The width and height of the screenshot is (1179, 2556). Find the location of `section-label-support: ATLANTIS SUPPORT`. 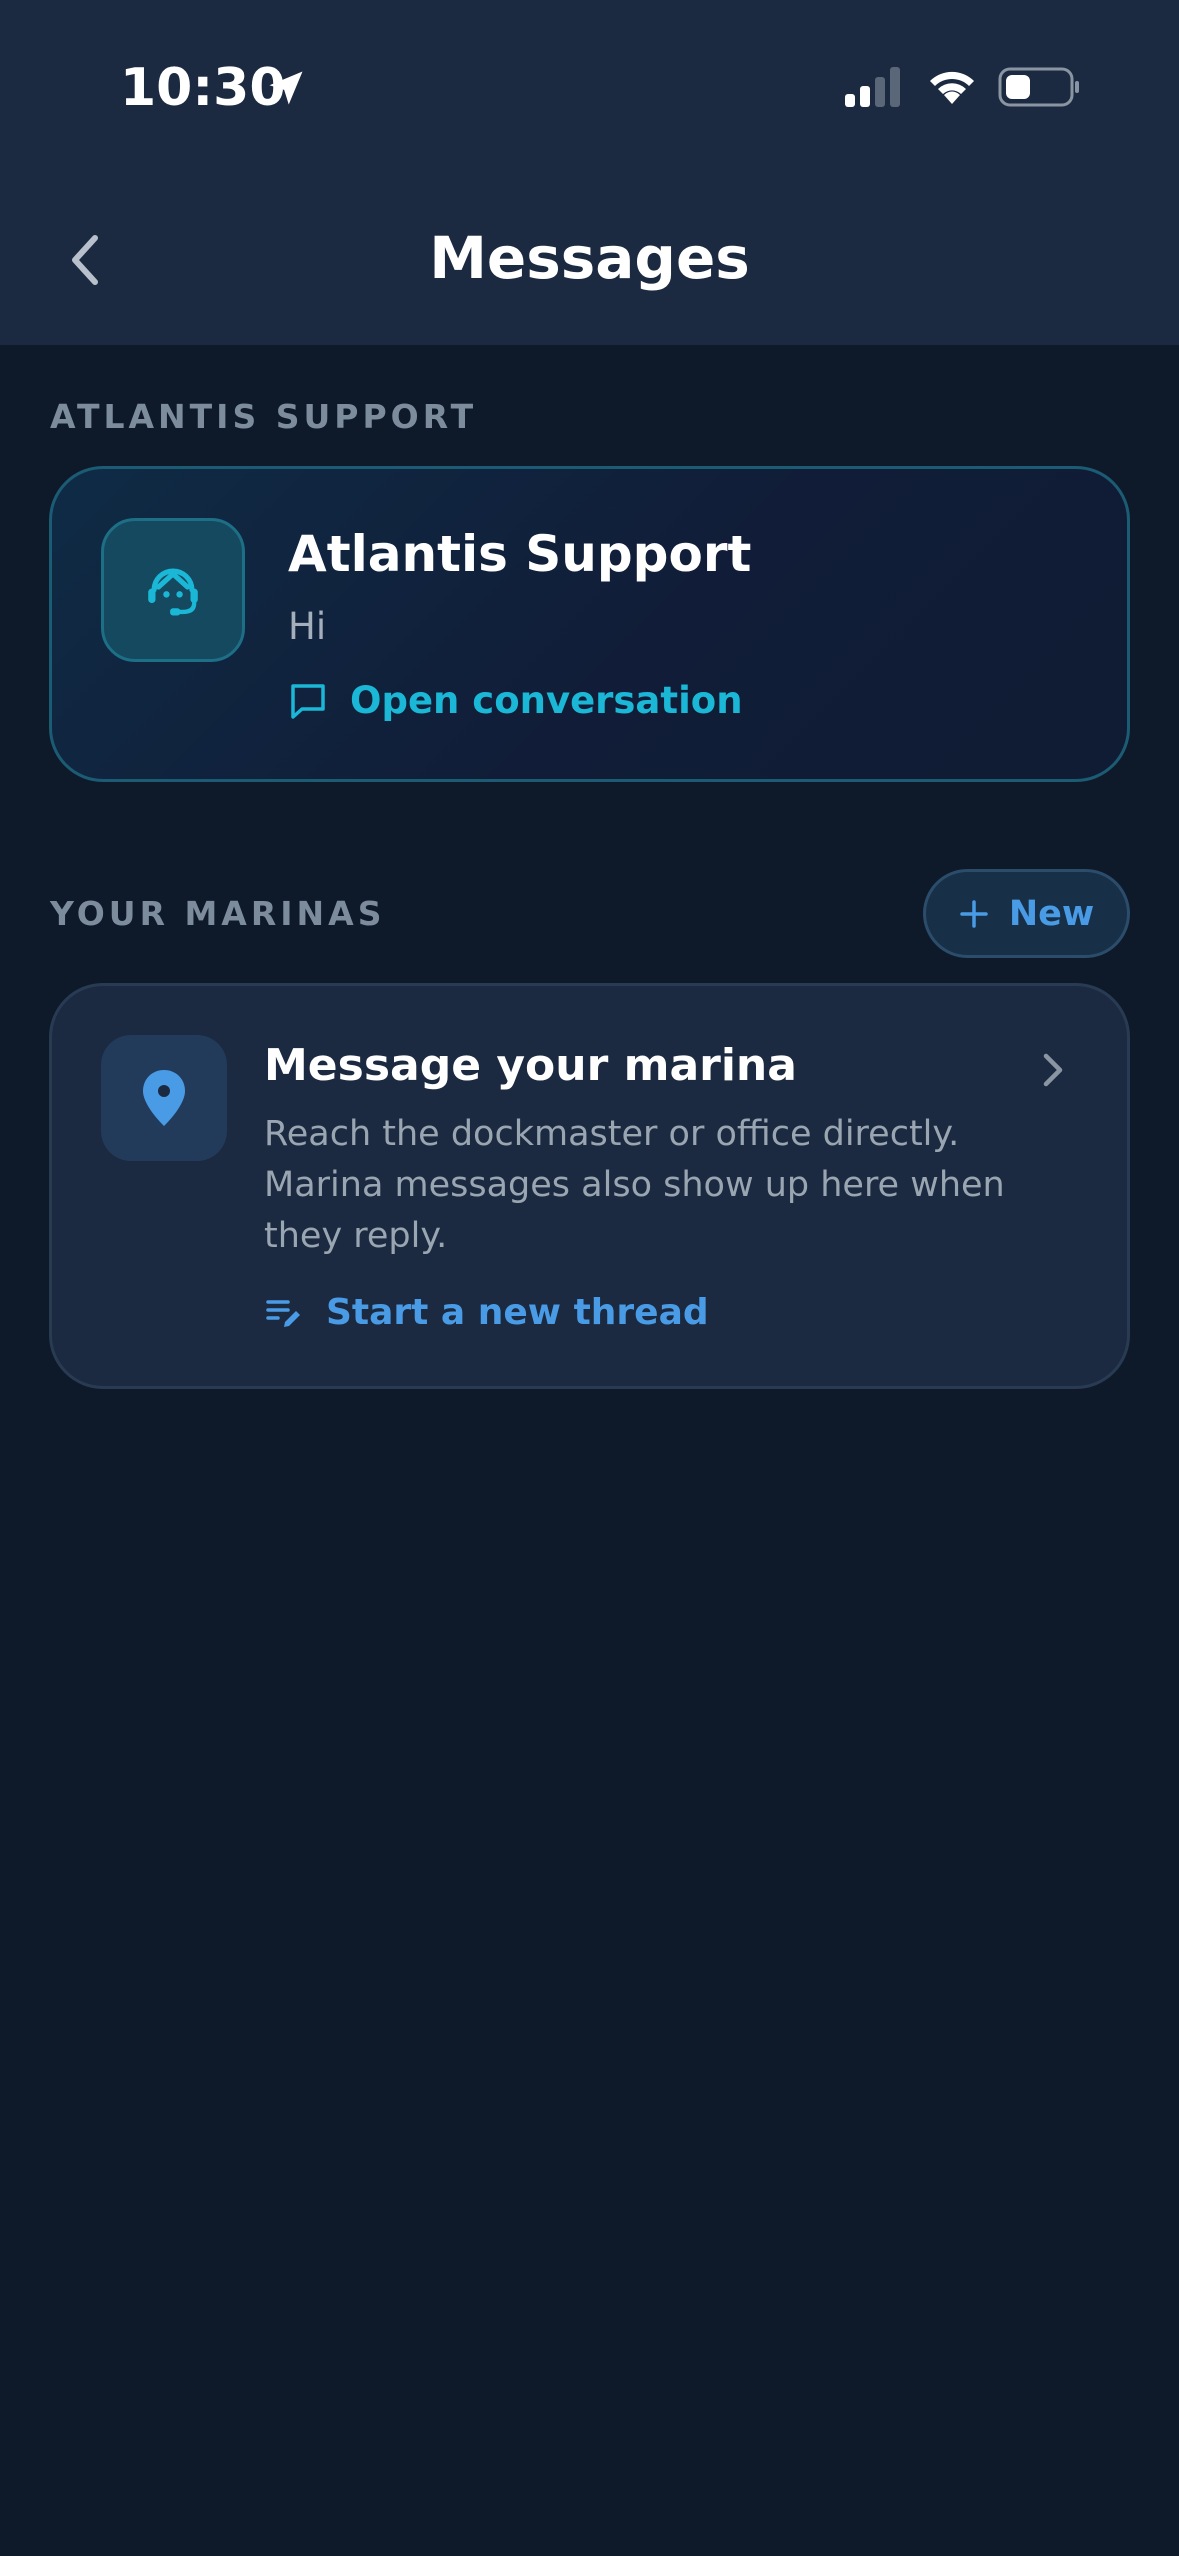

section-label-support: ATLANTIS SUPPORT is located at coordinates (264, 416).